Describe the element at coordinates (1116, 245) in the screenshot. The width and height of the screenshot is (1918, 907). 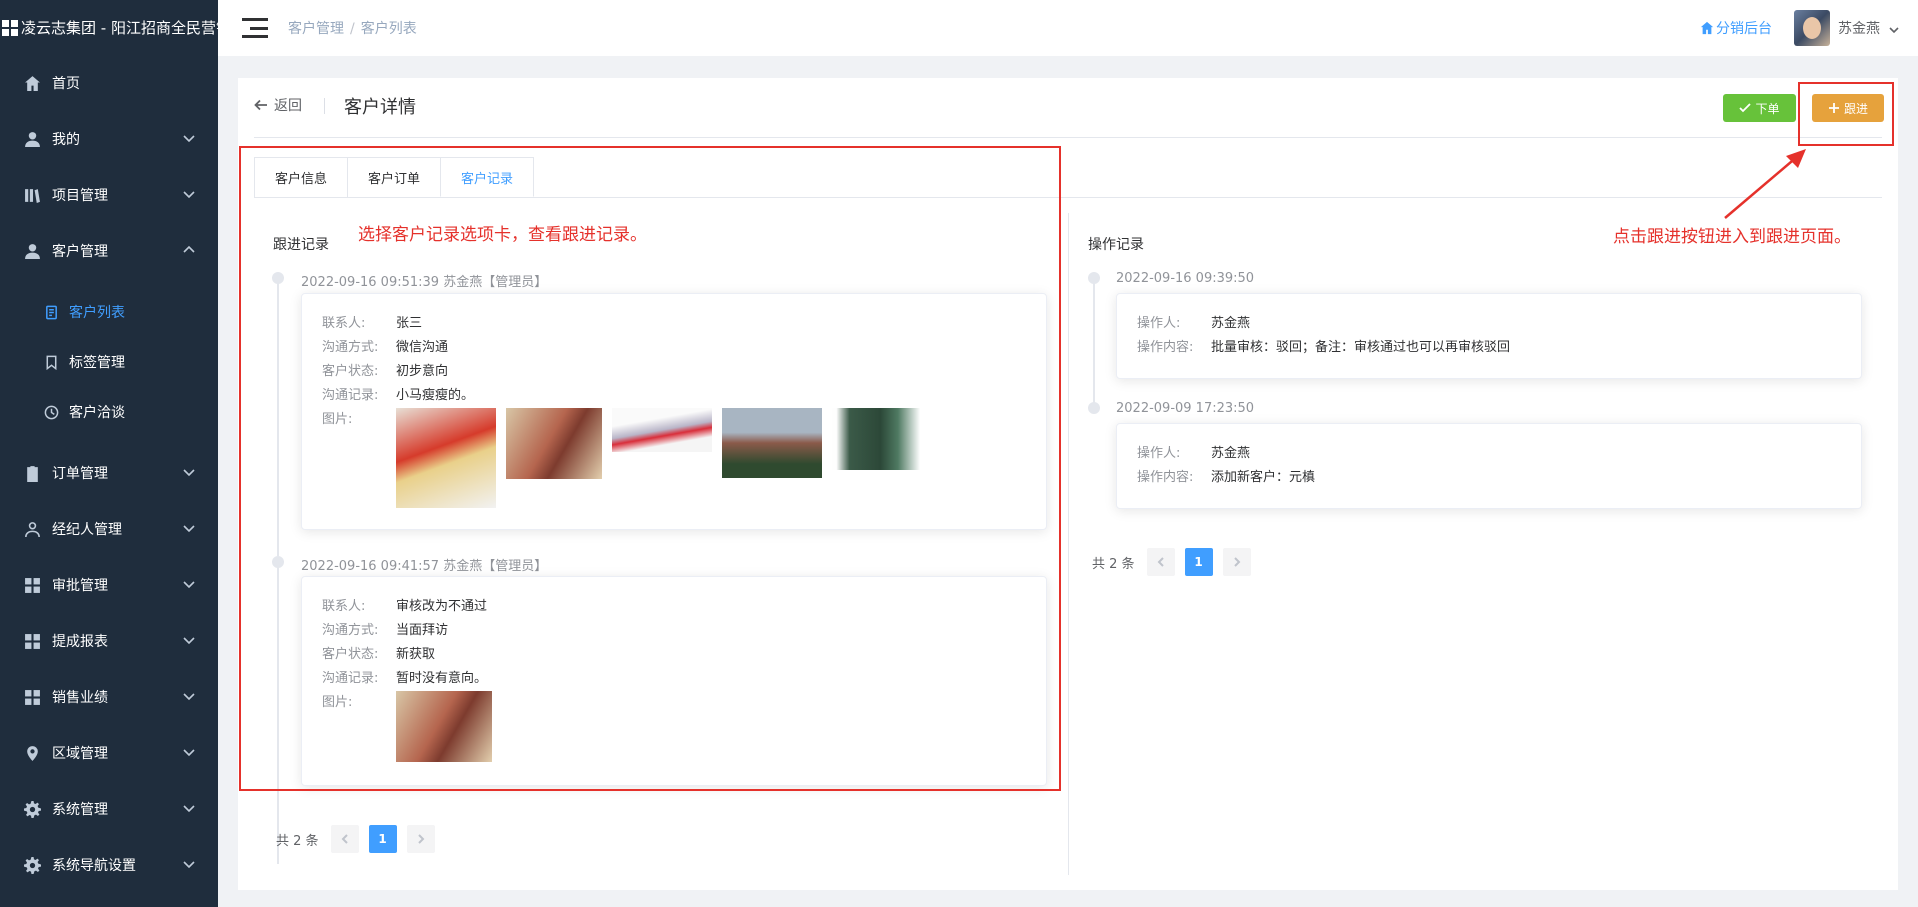
I see `operation-records-title: 操作记录` at that location.